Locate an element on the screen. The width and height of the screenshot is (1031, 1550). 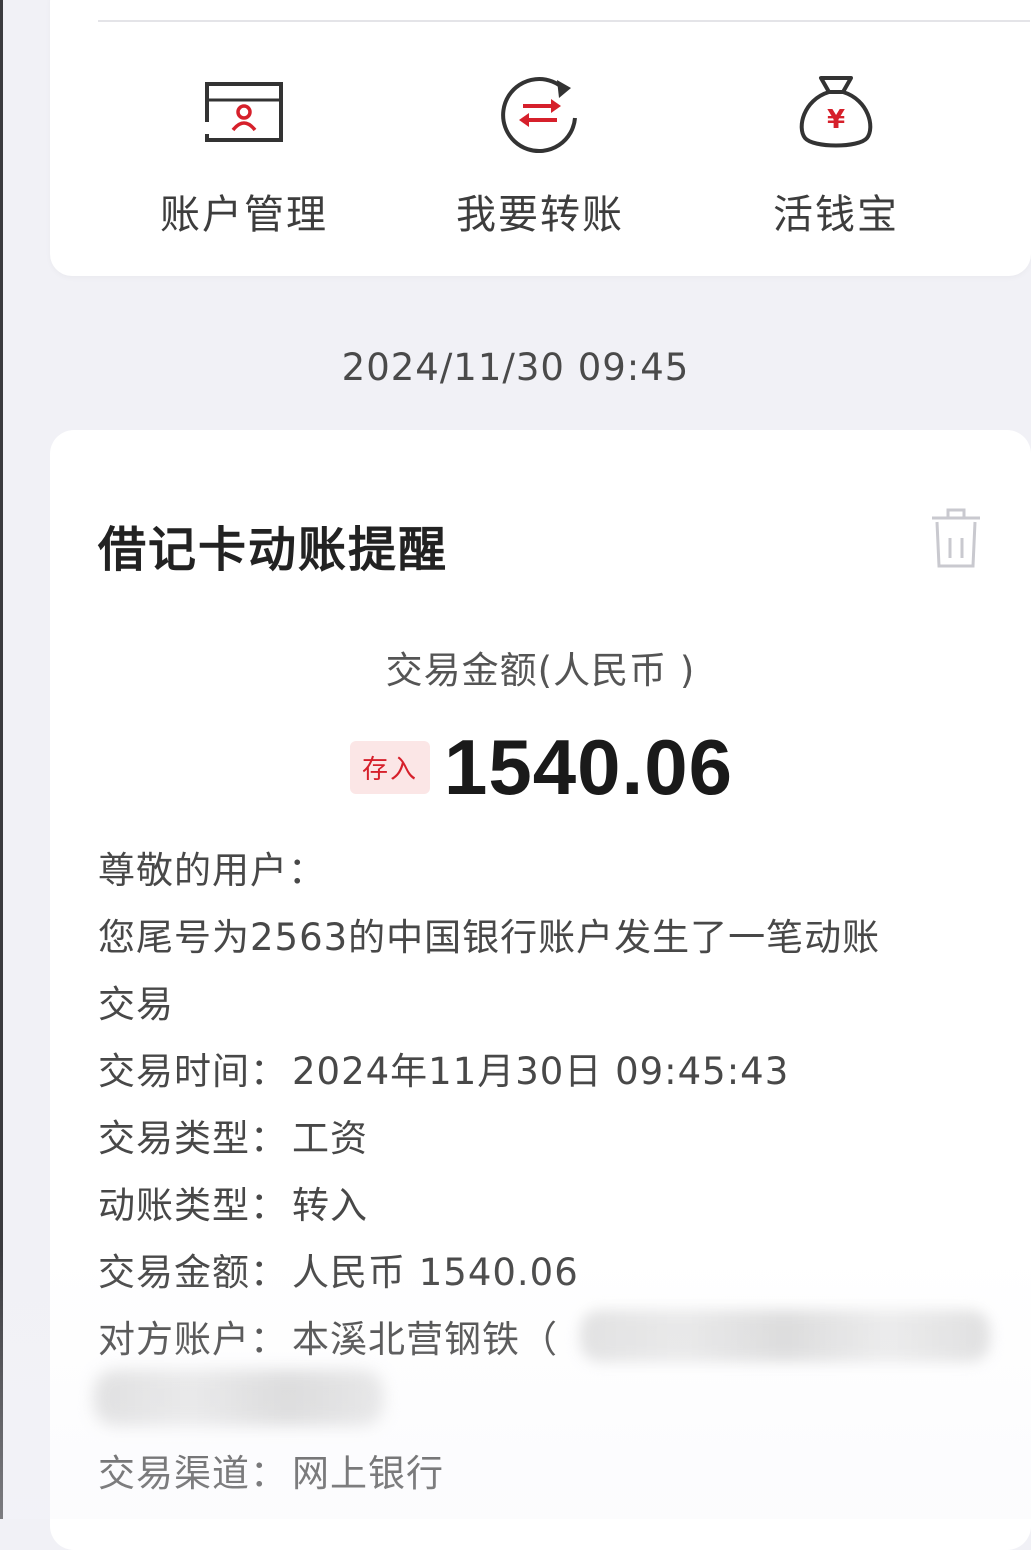
account-card-icon is located at coordinates (243, 112).